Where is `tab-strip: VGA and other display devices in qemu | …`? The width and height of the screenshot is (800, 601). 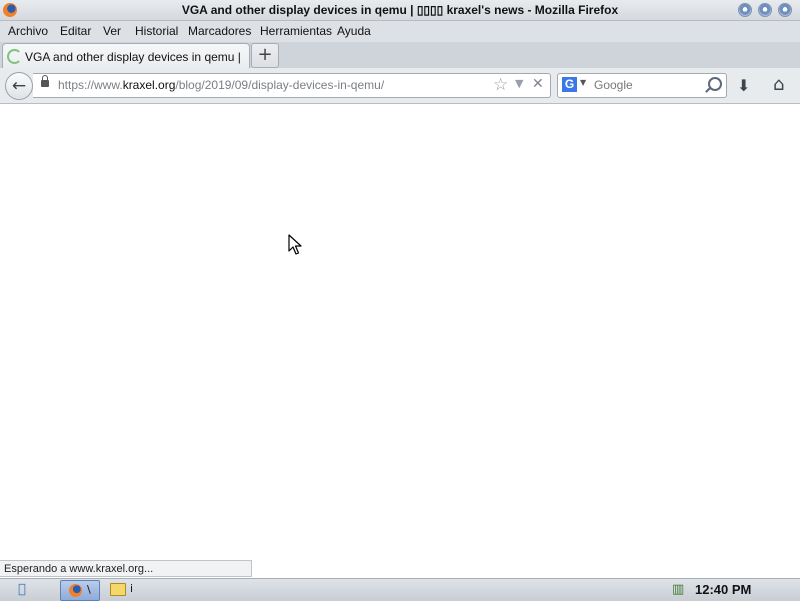
tab-strip: VGA and other display devices in qemu | … is located at coordinates (400, 55).